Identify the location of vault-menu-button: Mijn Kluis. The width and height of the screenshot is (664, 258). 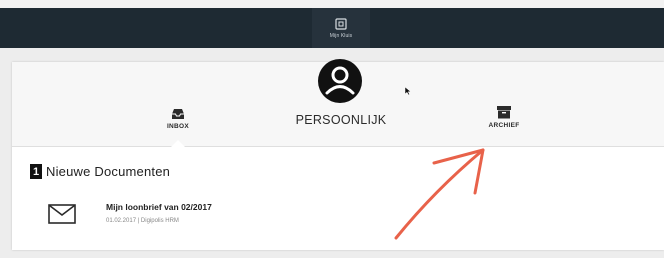
(341, 28).